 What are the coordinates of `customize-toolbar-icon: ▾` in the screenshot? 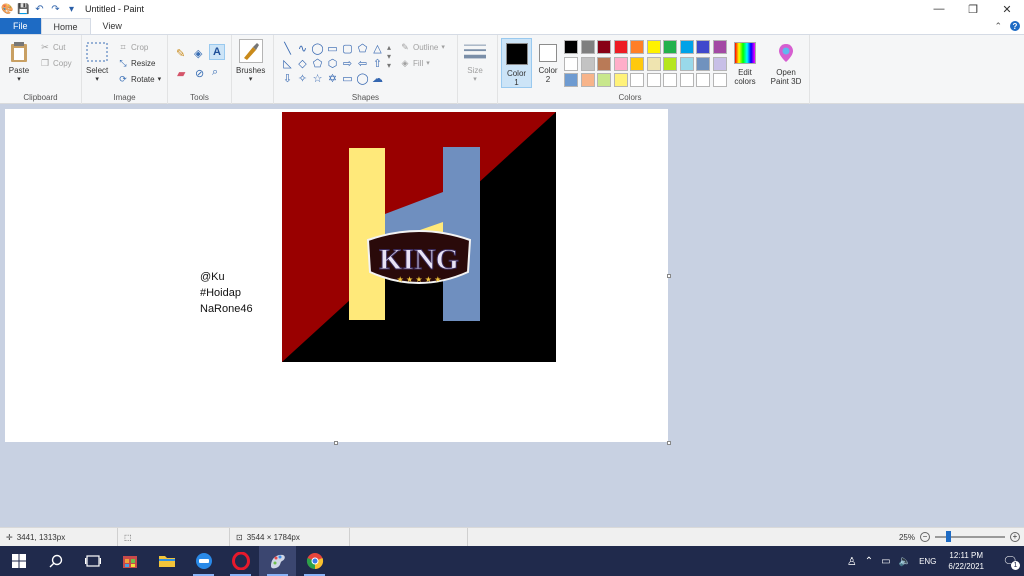 It's located at (71, 9).